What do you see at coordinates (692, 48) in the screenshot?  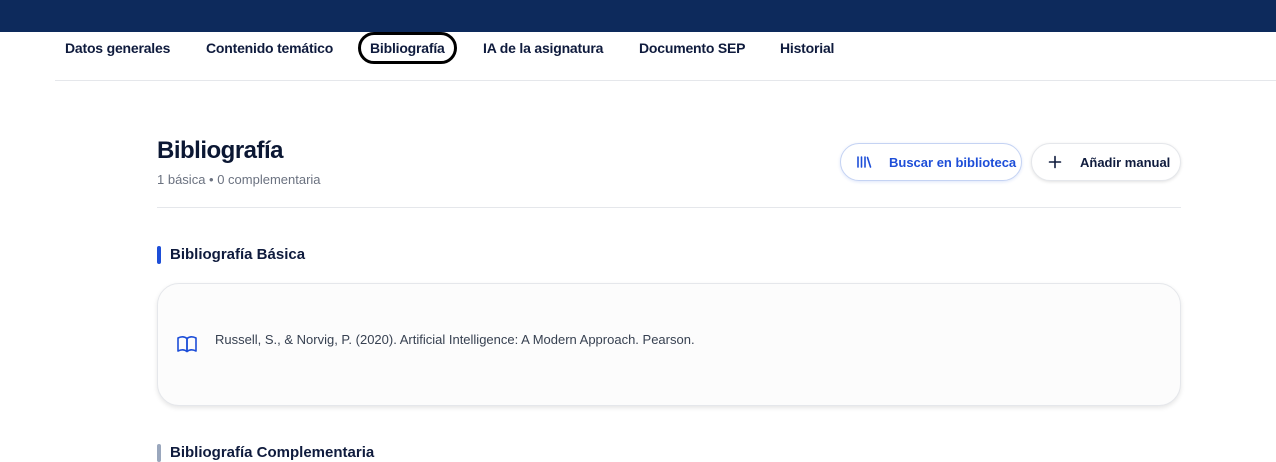 I see `tab-documento-sep: Documento SEP` at bounding box center [692, 48].